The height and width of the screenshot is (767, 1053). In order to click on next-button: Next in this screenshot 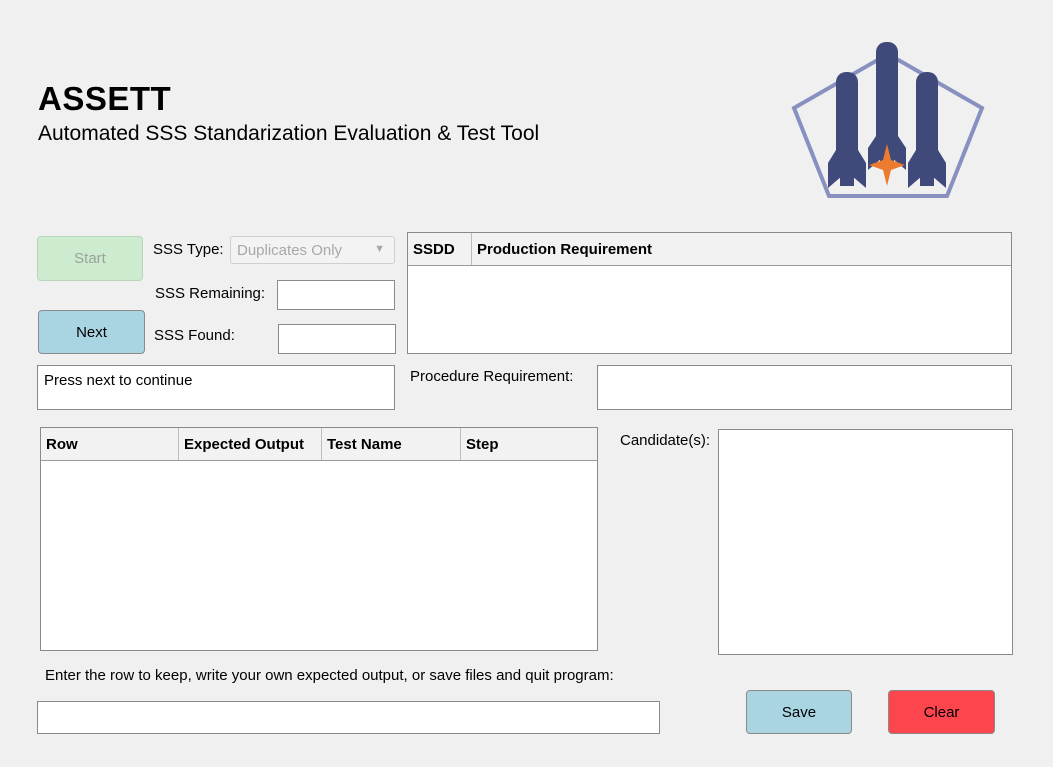, I will do `click(91, 332)`.